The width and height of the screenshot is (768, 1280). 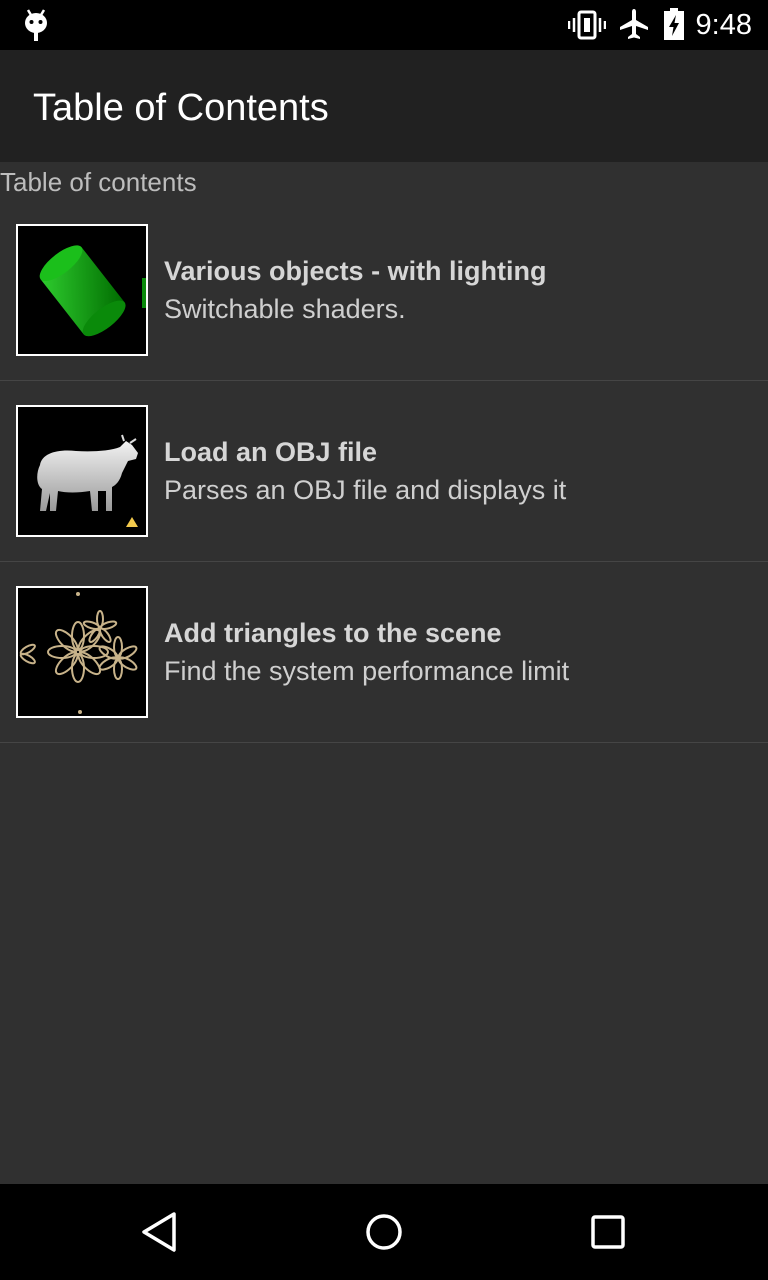 What do you see at coordinates (365, 490) in the screenshot?
I see `item-subtitle: Parses an OBJ file and displays it` at bounding box center [365, 490].